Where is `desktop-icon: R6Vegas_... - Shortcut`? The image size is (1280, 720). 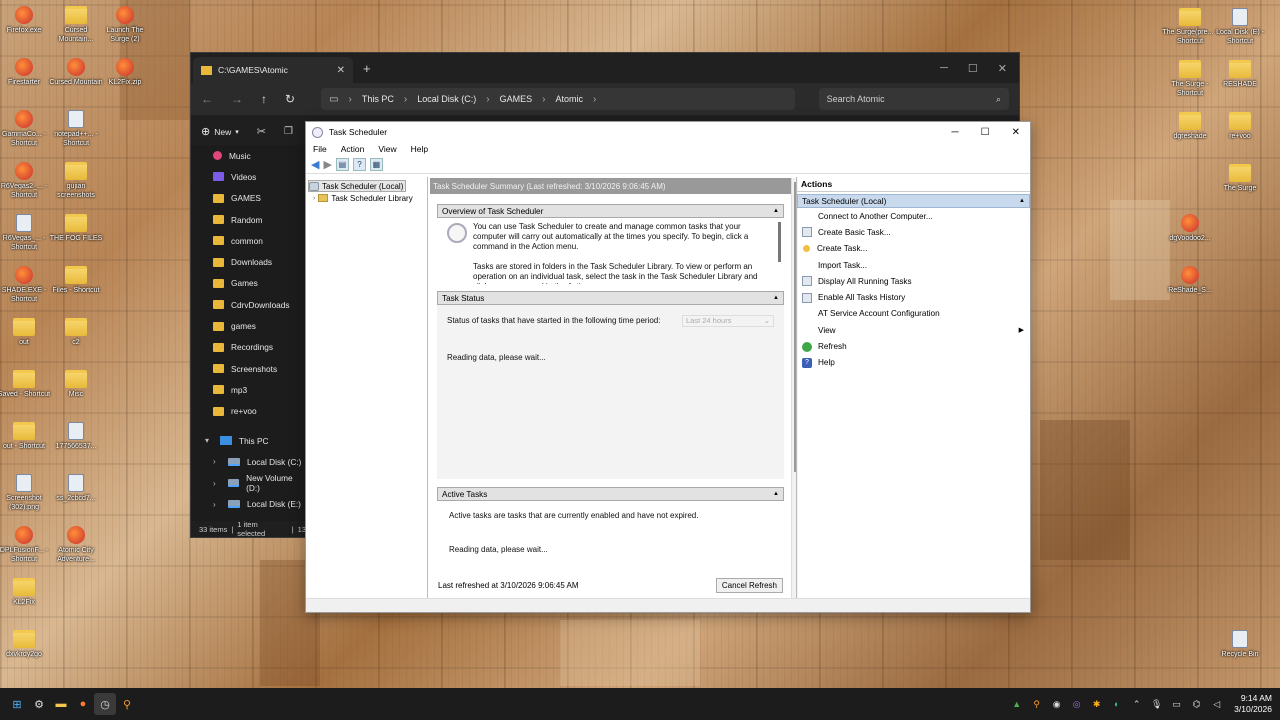 desktop-icon: R6Vegas_... - Shortcut is located at coordinates (26, 233).